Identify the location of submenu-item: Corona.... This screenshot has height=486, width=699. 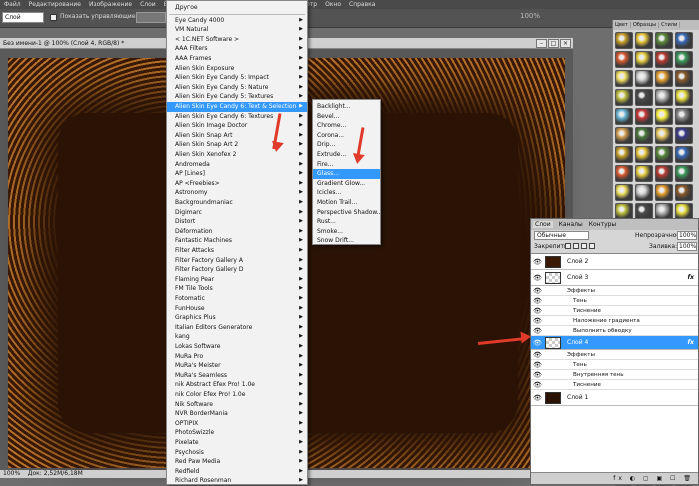
(346, 136).